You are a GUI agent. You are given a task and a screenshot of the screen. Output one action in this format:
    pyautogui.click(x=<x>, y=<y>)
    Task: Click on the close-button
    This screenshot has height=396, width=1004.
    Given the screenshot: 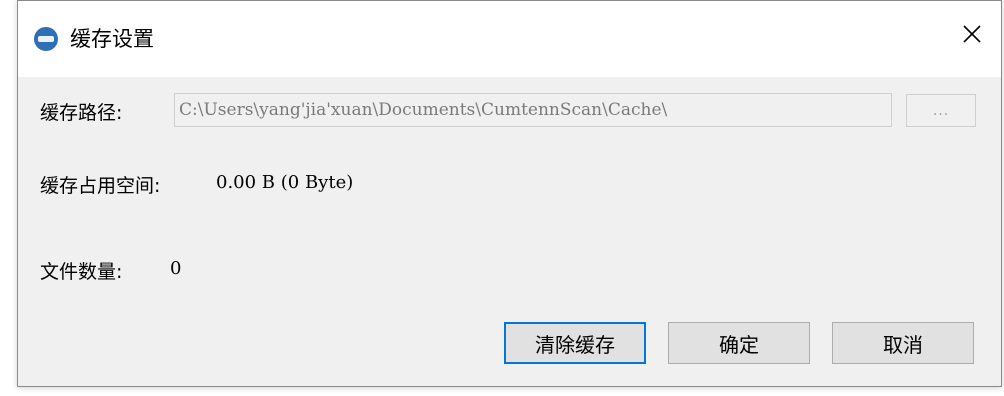 What is the action you would take?
    pyautogui.click(x=972, y=34)
    